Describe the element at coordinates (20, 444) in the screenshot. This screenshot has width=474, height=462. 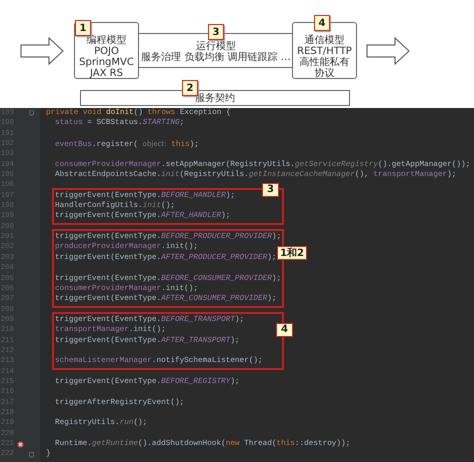
I see `breakpoint-icon` at that location.